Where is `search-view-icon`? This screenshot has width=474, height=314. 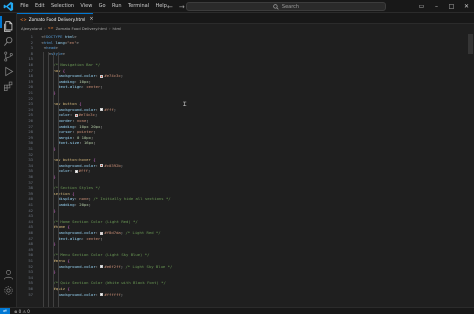
search-view-icon is located at coordinates (8, 39).